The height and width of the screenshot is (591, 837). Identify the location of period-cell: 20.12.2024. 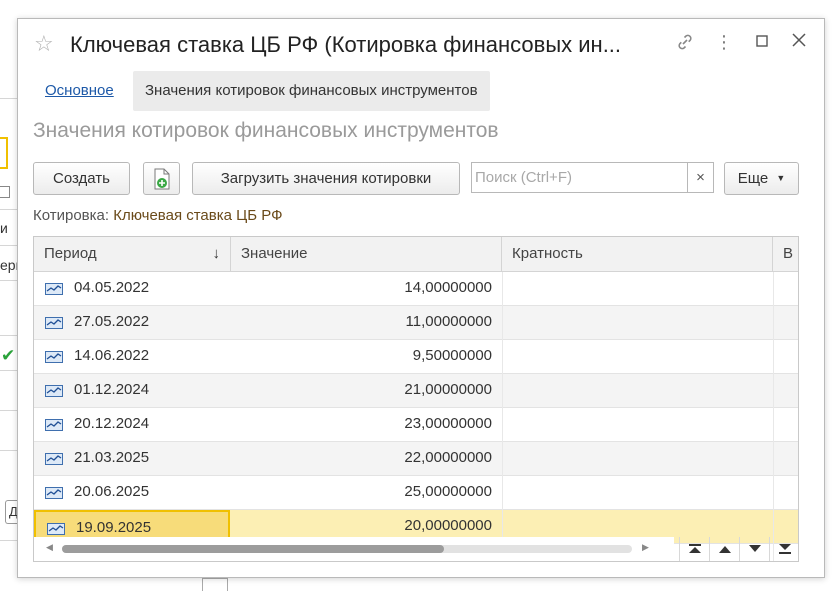
(132, 424).